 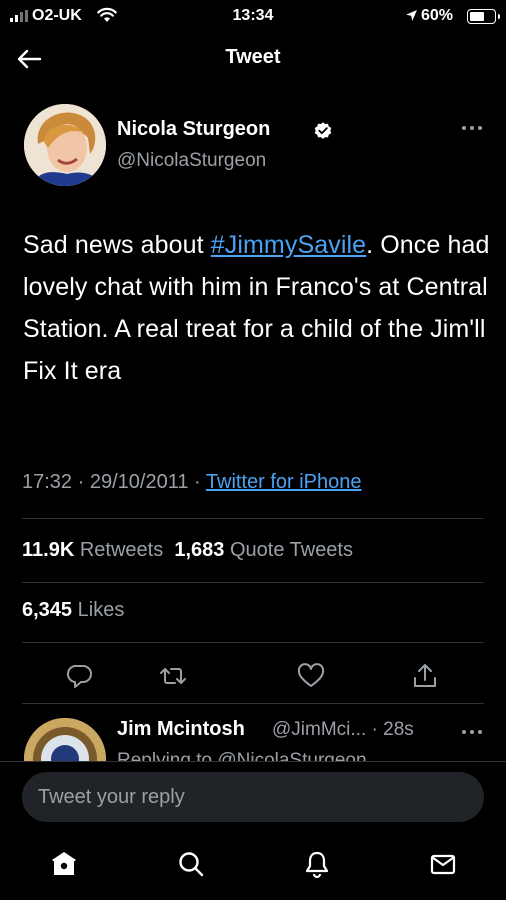 What do you see at coordinates (65, 145) in the screenshot?
I see `author-avatar` at bounding box center [65, 145].